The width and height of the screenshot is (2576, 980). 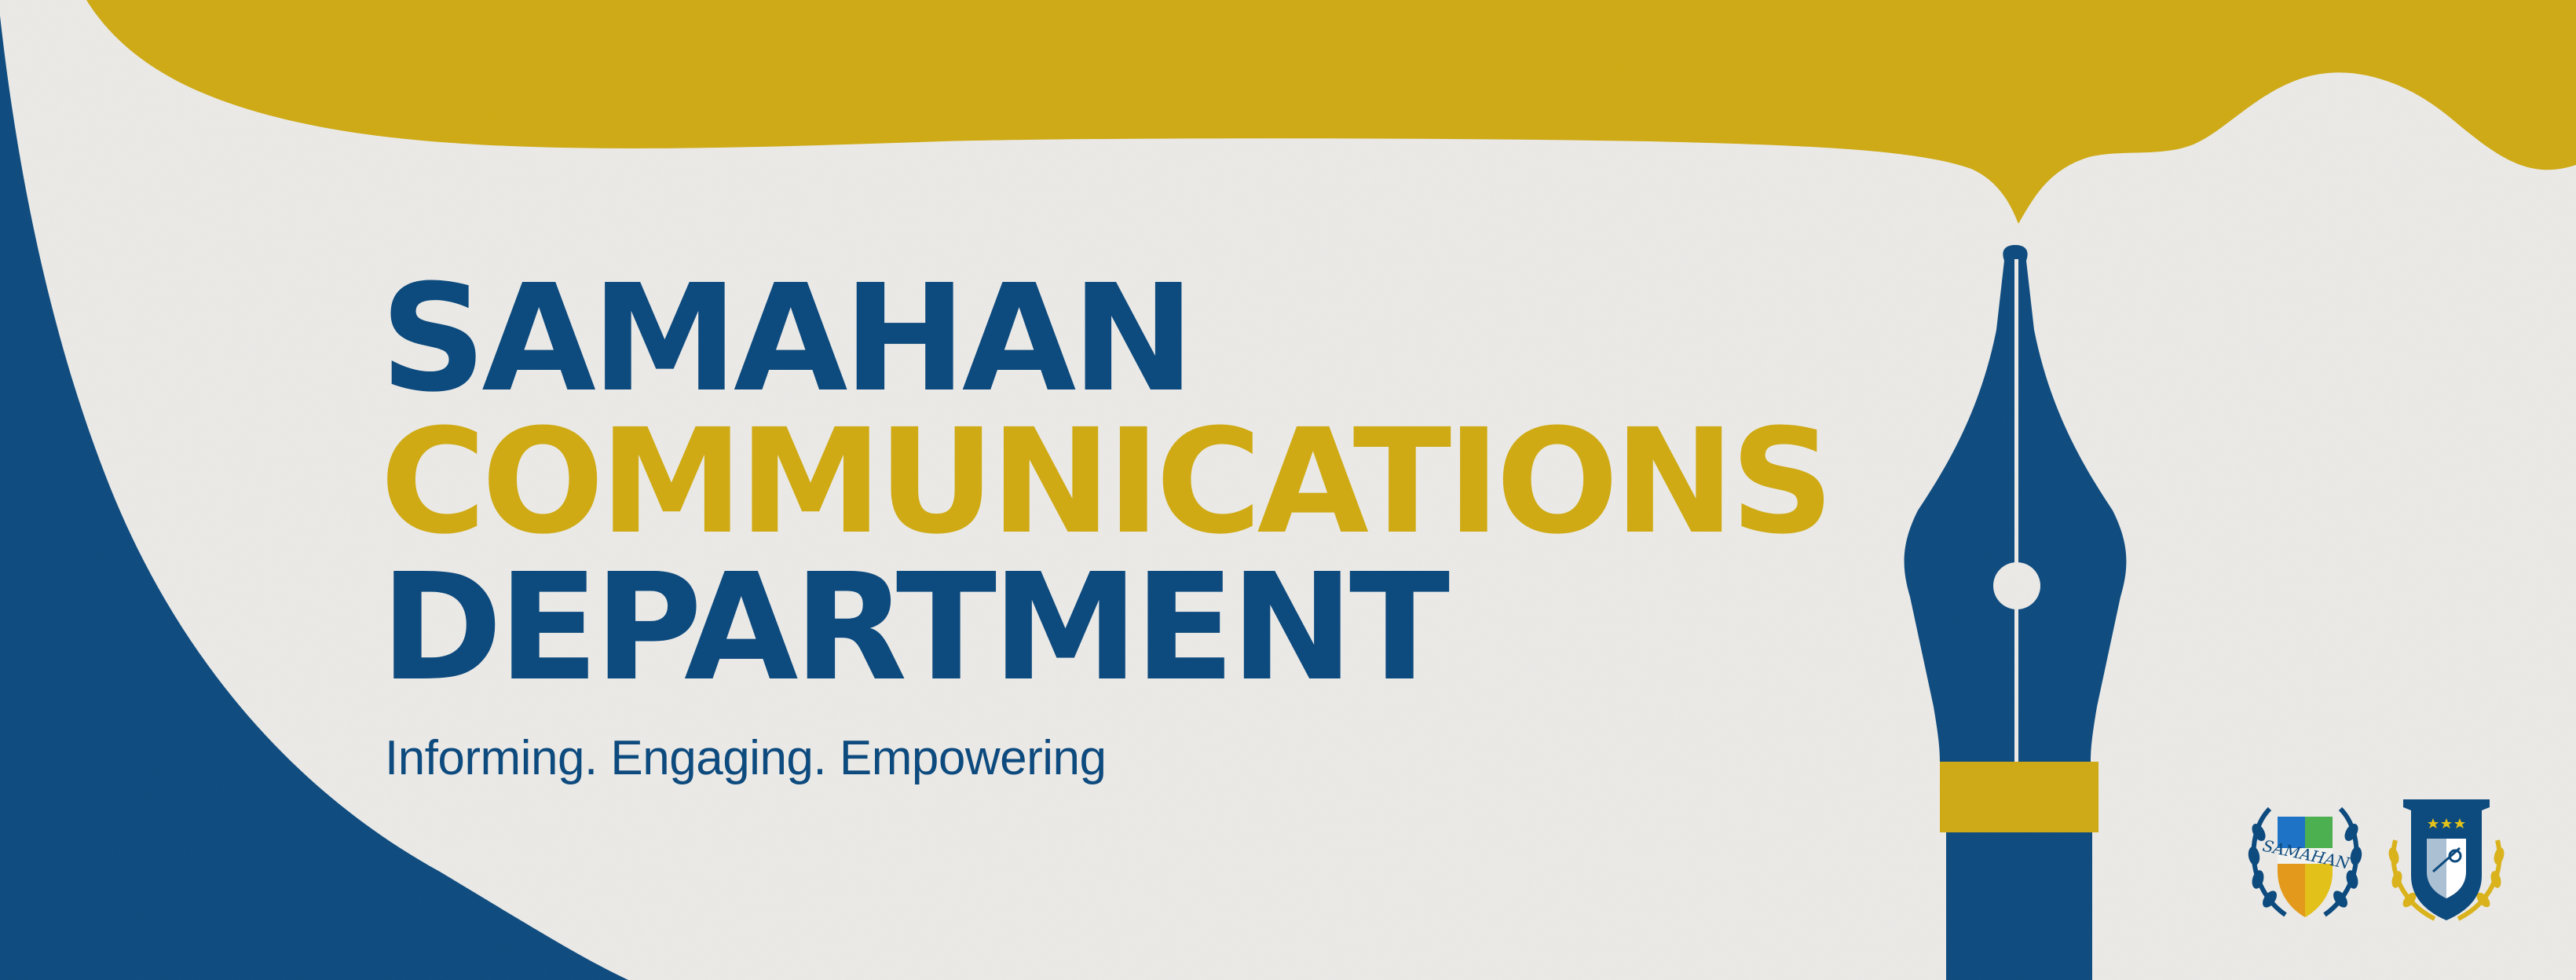 I want to click on title-samahan: SAMAHAN, so click(x=788, y=339).